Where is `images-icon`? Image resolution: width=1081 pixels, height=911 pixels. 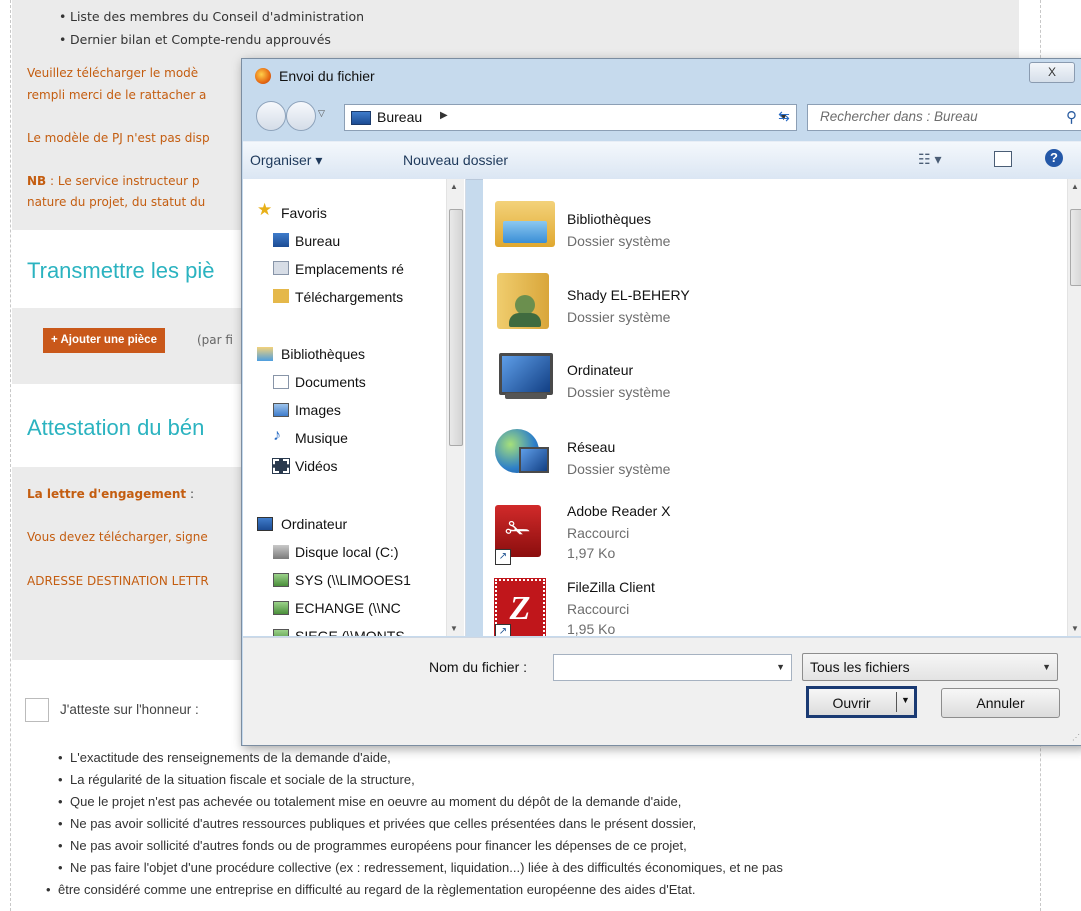
images-icon is located at coordinates (281, 410).